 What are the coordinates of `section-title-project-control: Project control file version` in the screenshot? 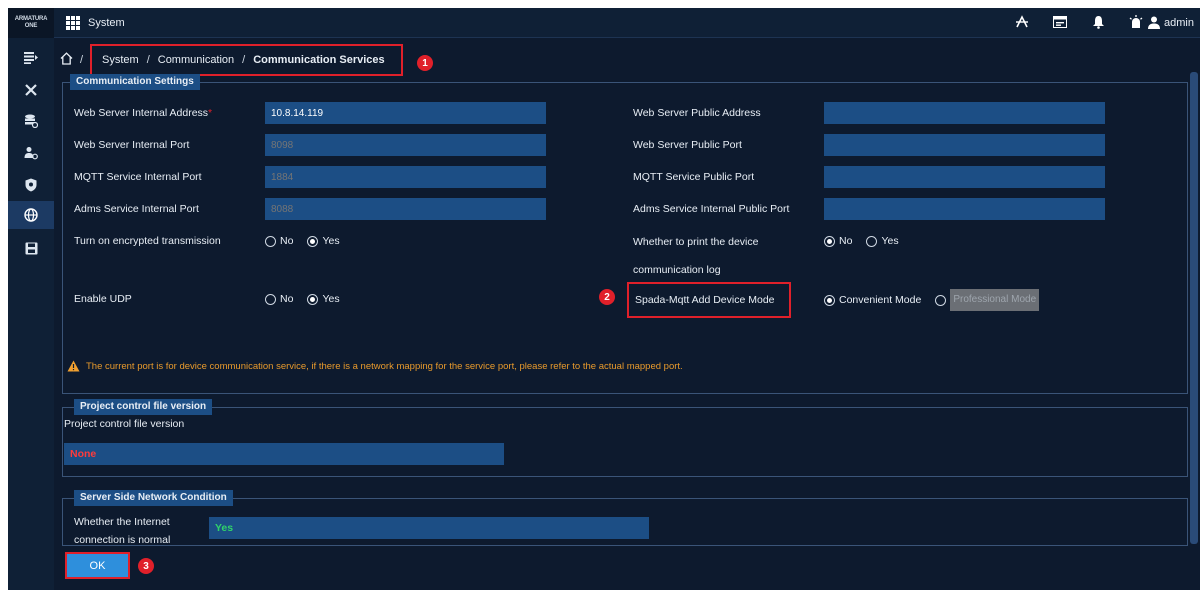 It's located at (143, 407).